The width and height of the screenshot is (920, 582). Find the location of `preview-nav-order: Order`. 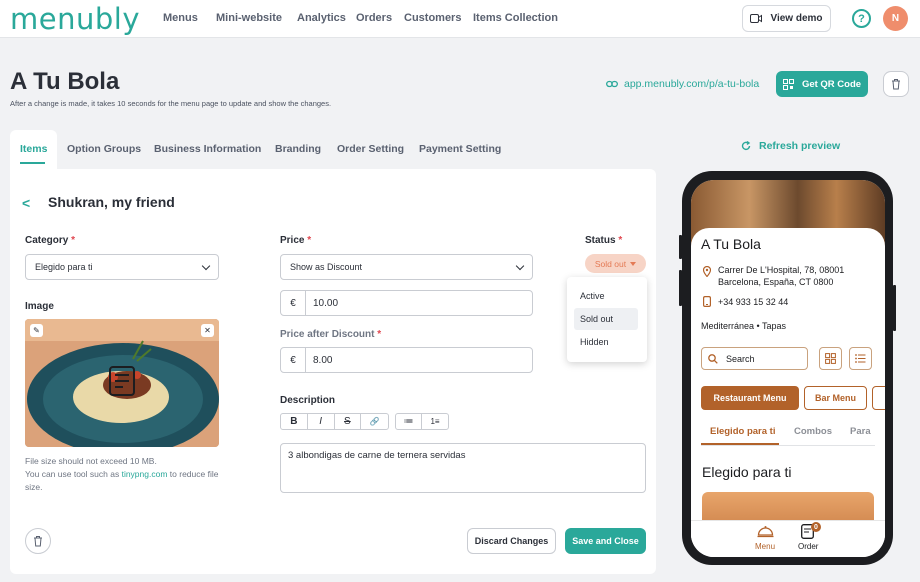

preview-nav-order: Order is located at coordinates (808, 546).